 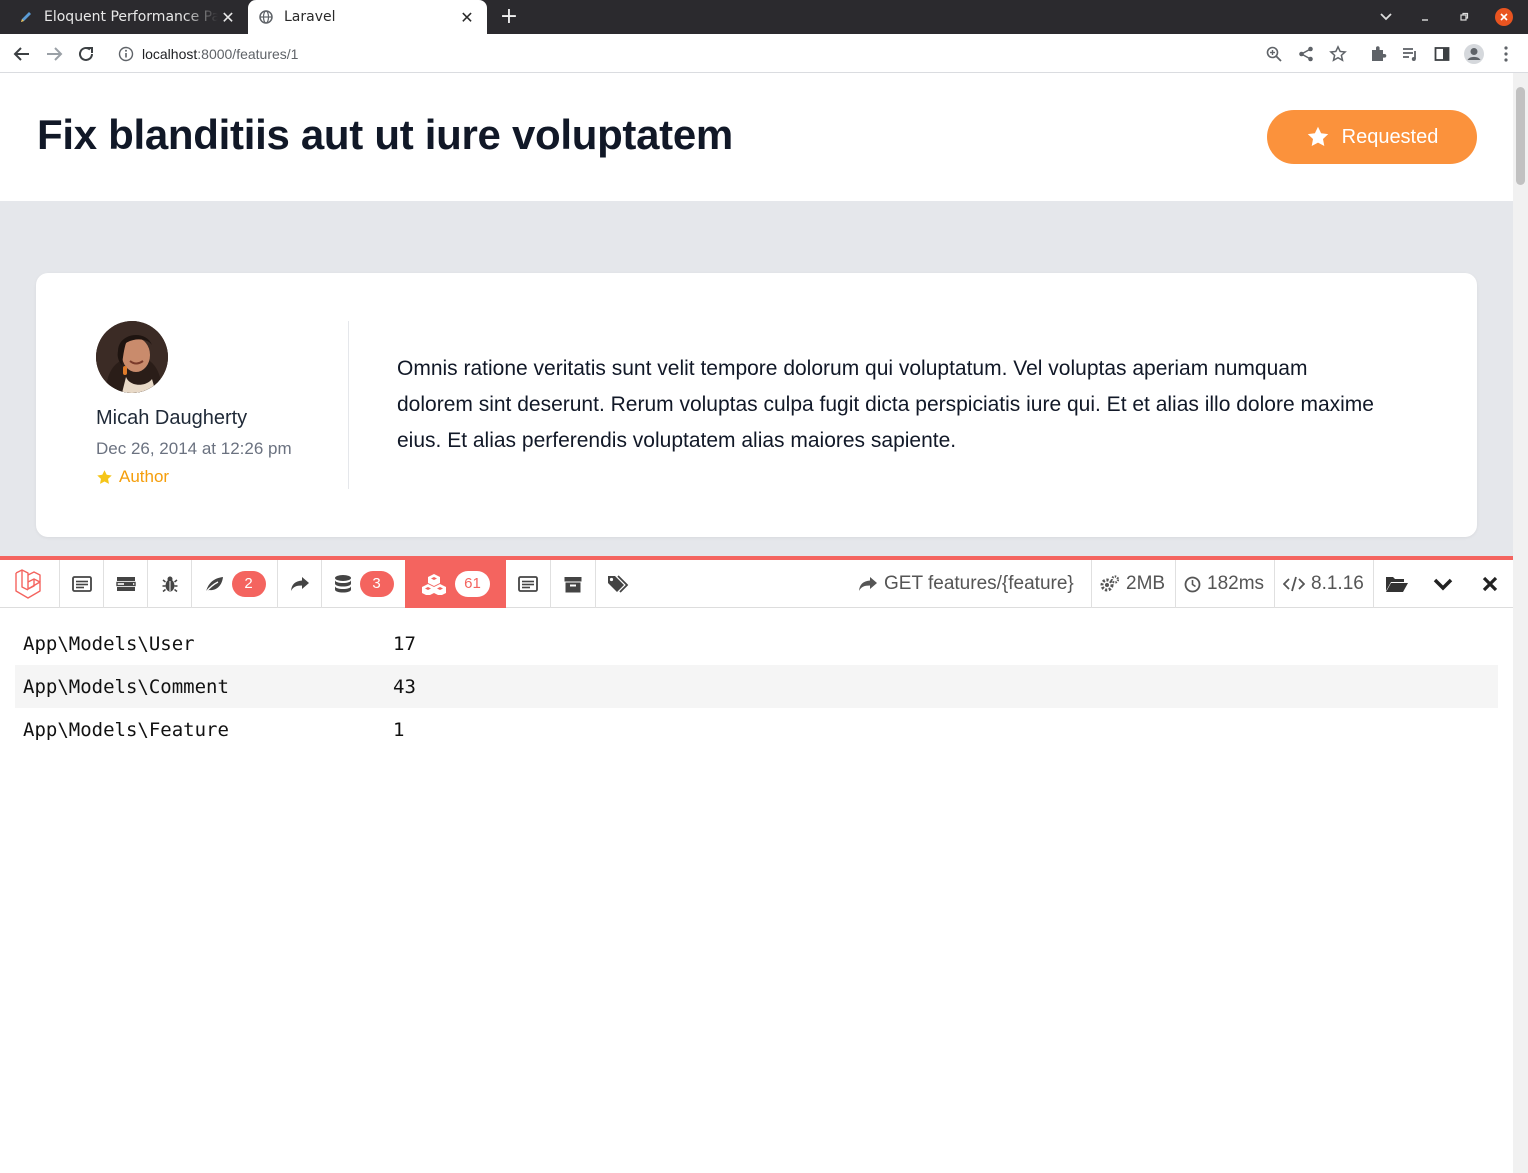 I want to click on exceptions-bug-icon, so click(x=170, y=584).